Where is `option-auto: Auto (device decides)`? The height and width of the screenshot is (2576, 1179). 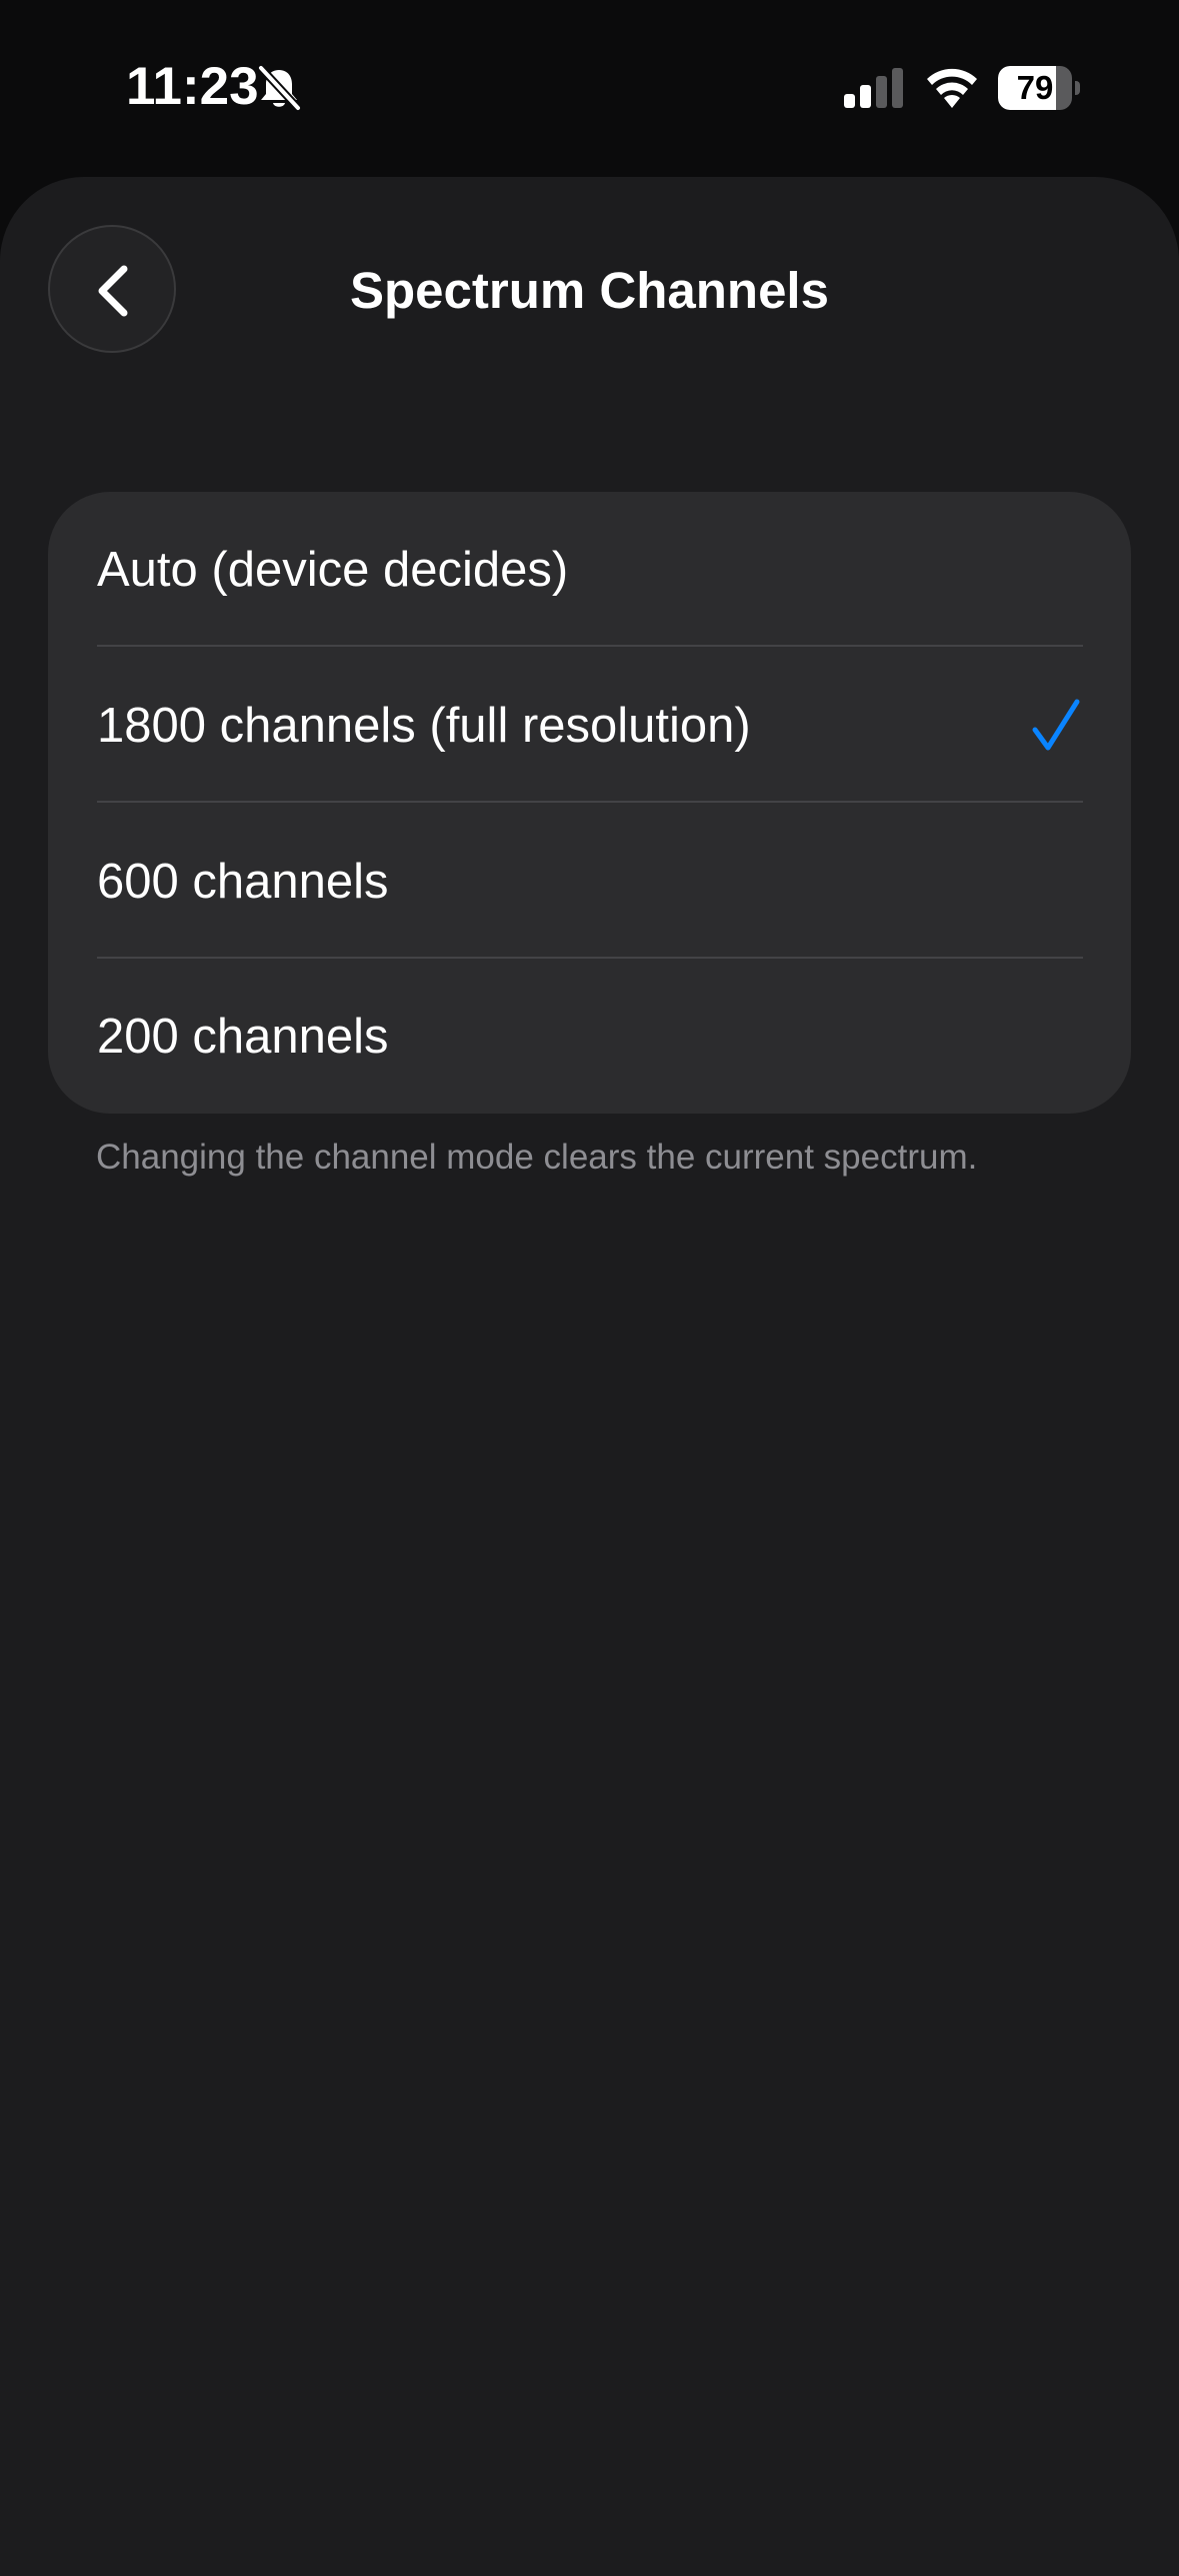 option-auto: Auto (device decides) is located at coordinates (589, 569).